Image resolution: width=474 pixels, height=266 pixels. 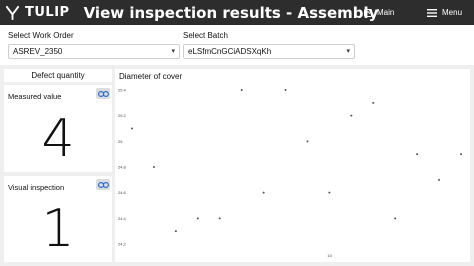 I want to click on batch-value: eLSfmCnGCiADSXqKh, so click(x=230, y=51).